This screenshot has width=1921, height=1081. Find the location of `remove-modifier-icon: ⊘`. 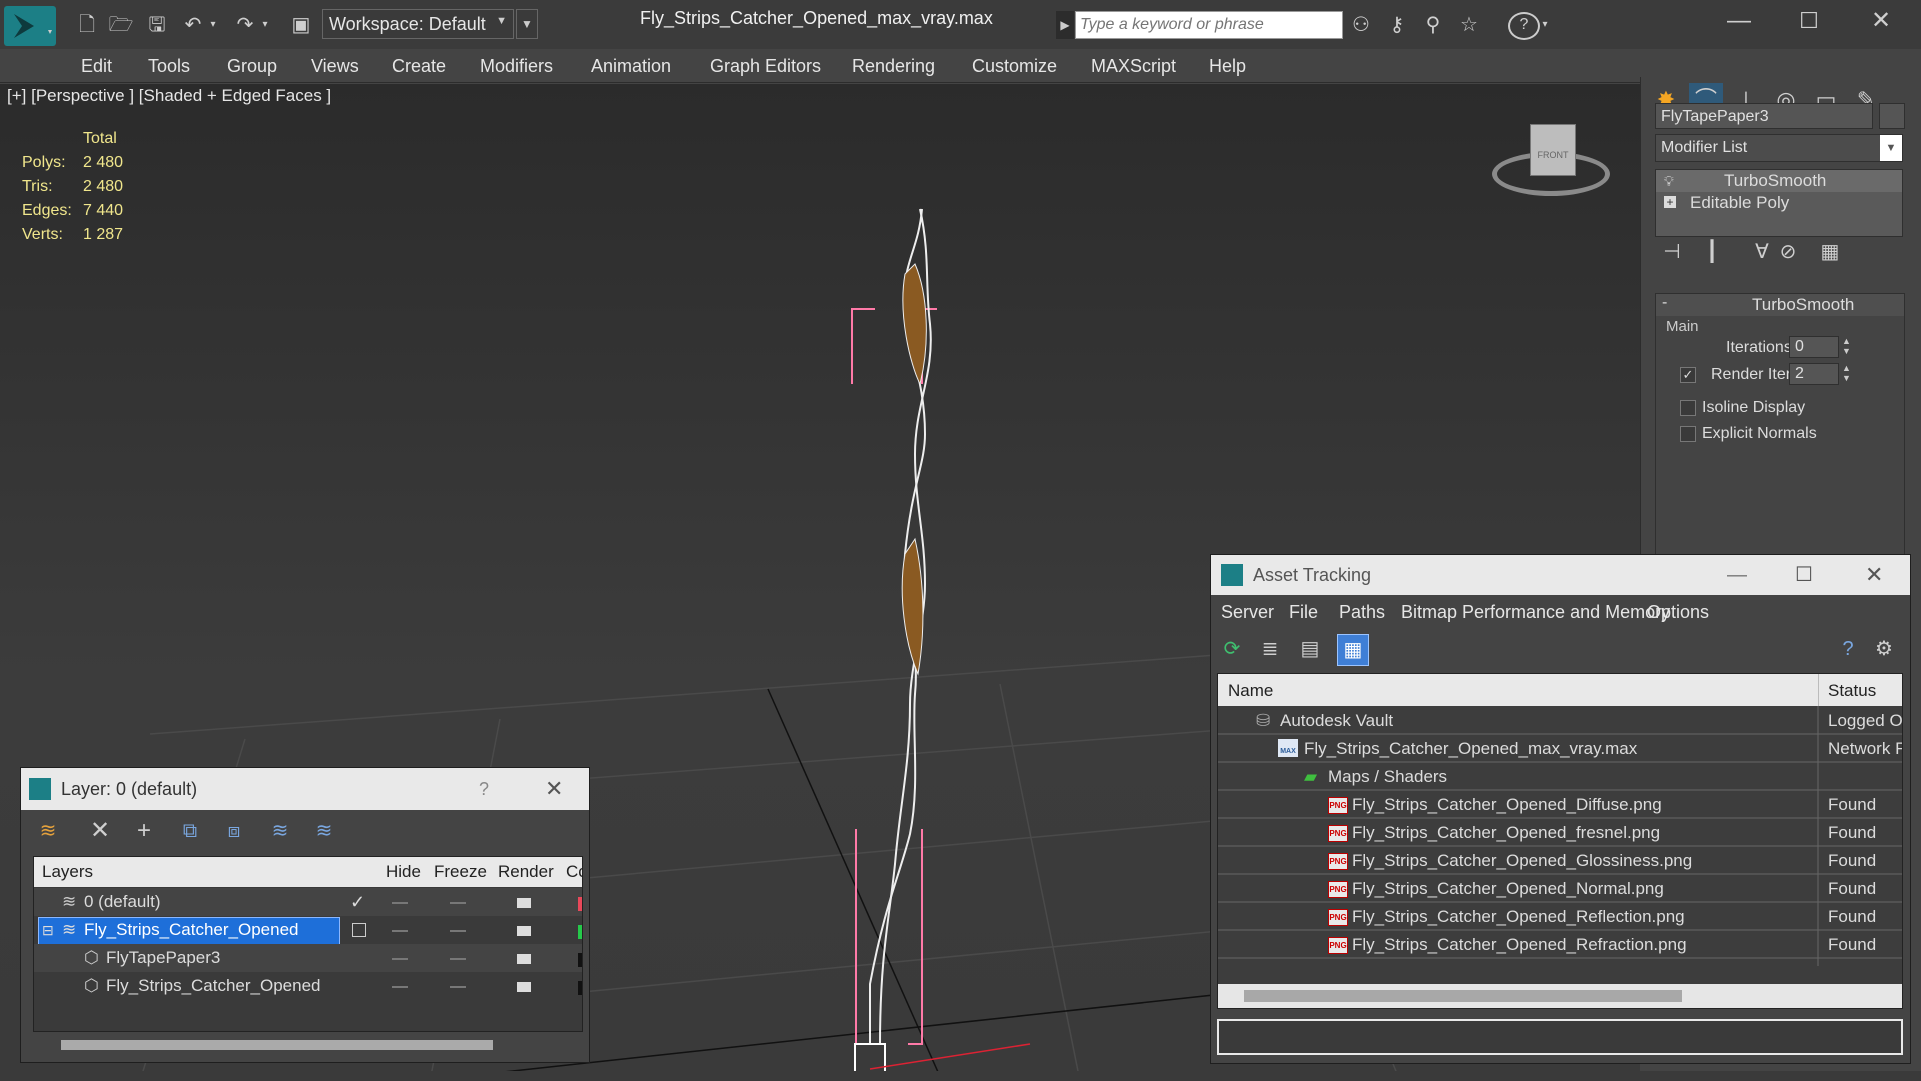

remove-modifier-icon: ⊘ is located at coordinates (1788, 252).